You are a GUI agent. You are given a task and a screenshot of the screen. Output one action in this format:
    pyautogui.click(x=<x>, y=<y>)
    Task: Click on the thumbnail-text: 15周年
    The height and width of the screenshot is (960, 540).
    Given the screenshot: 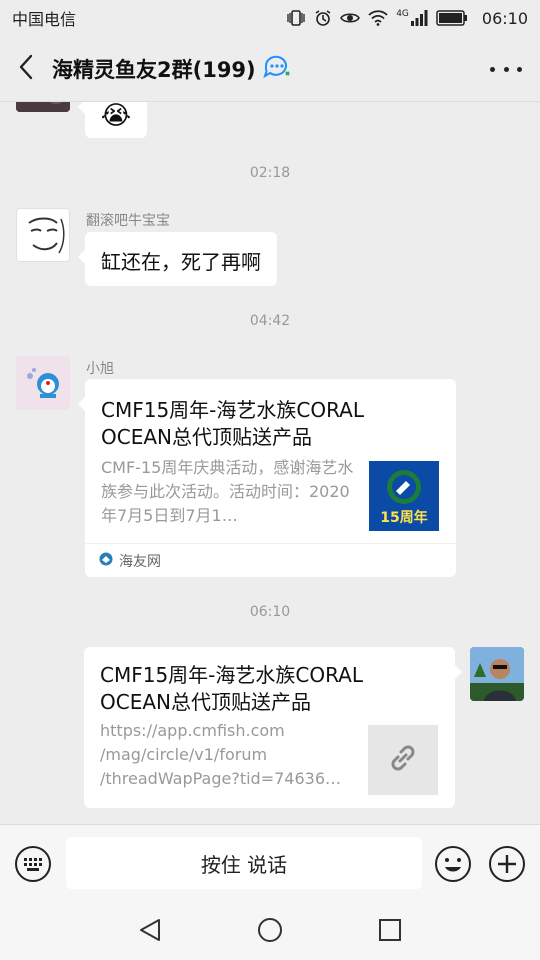 What is the action you would take?
    pyautogui.click(x=404, y=518)
    